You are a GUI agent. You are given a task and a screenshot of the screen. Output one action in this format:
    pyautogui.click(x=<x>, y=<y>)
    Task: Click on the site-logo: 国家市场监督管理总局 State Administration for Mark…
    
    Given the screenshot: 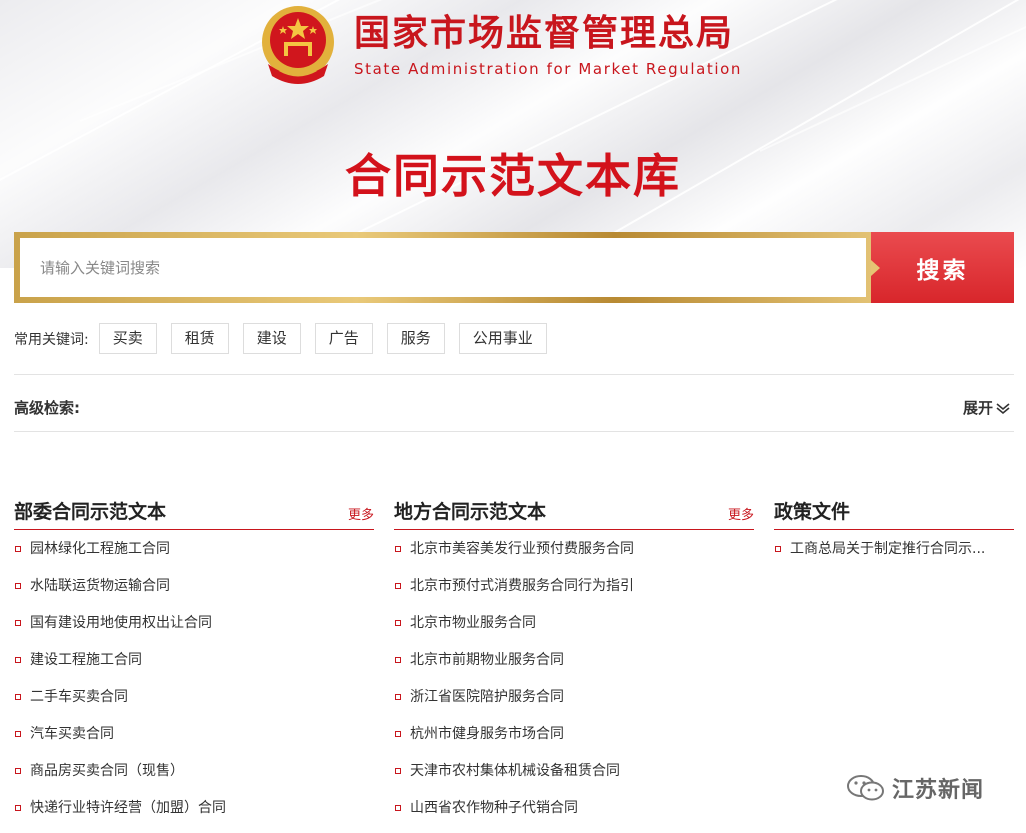 What is the action you would take?
    pyautogui.click(x=501, y=45)
    